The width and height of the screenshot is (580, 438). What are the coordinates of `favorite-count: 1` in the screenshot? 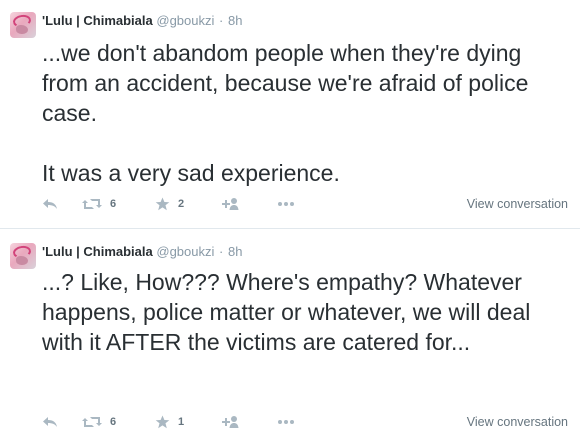 It's located at (181, 422).